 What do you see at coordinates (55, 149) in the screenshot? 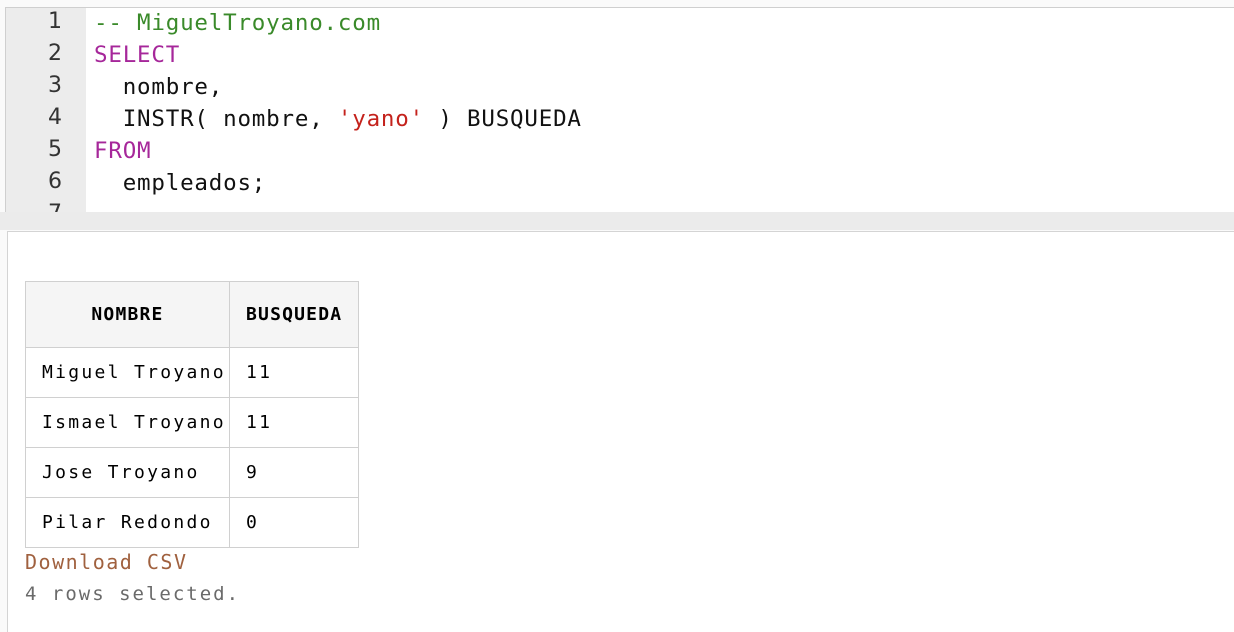
I see `line-number: 5` at bounding box center [55, 149].